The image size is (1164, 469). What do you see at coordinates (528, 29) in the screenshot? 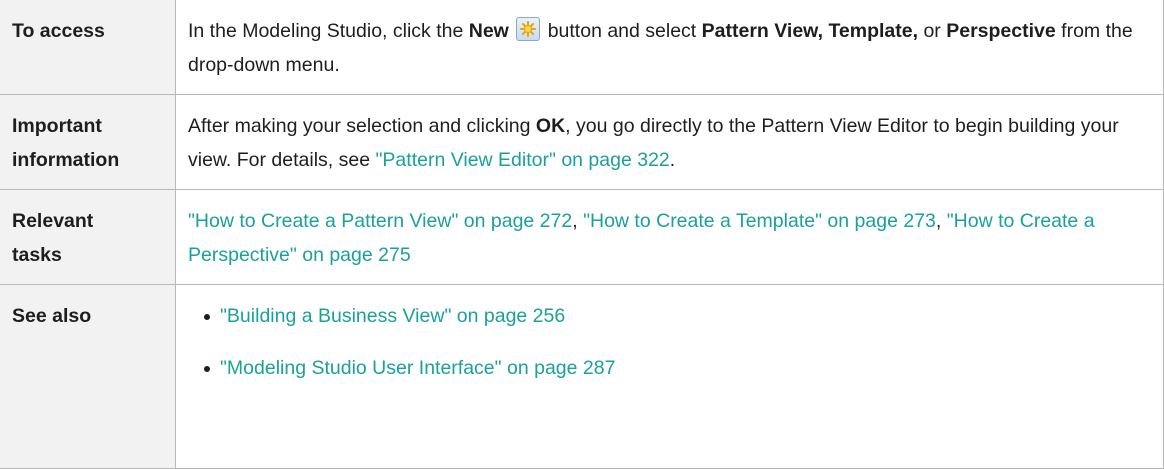
I see `new-star-icon` at bounding box center [528, 29].